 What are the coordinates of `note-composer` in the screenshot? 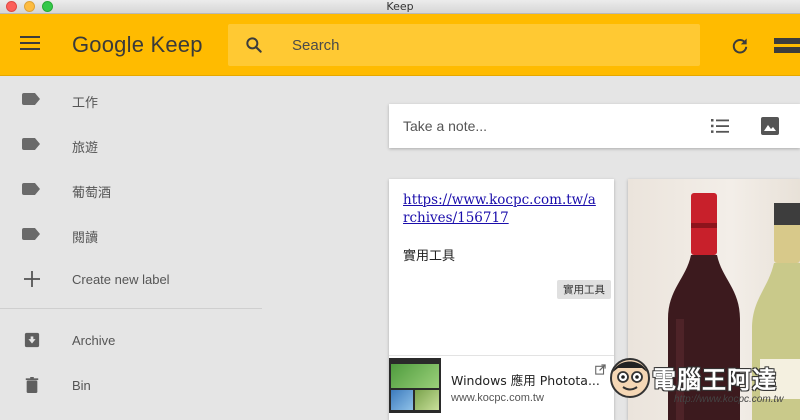 It's located at (594, 126).